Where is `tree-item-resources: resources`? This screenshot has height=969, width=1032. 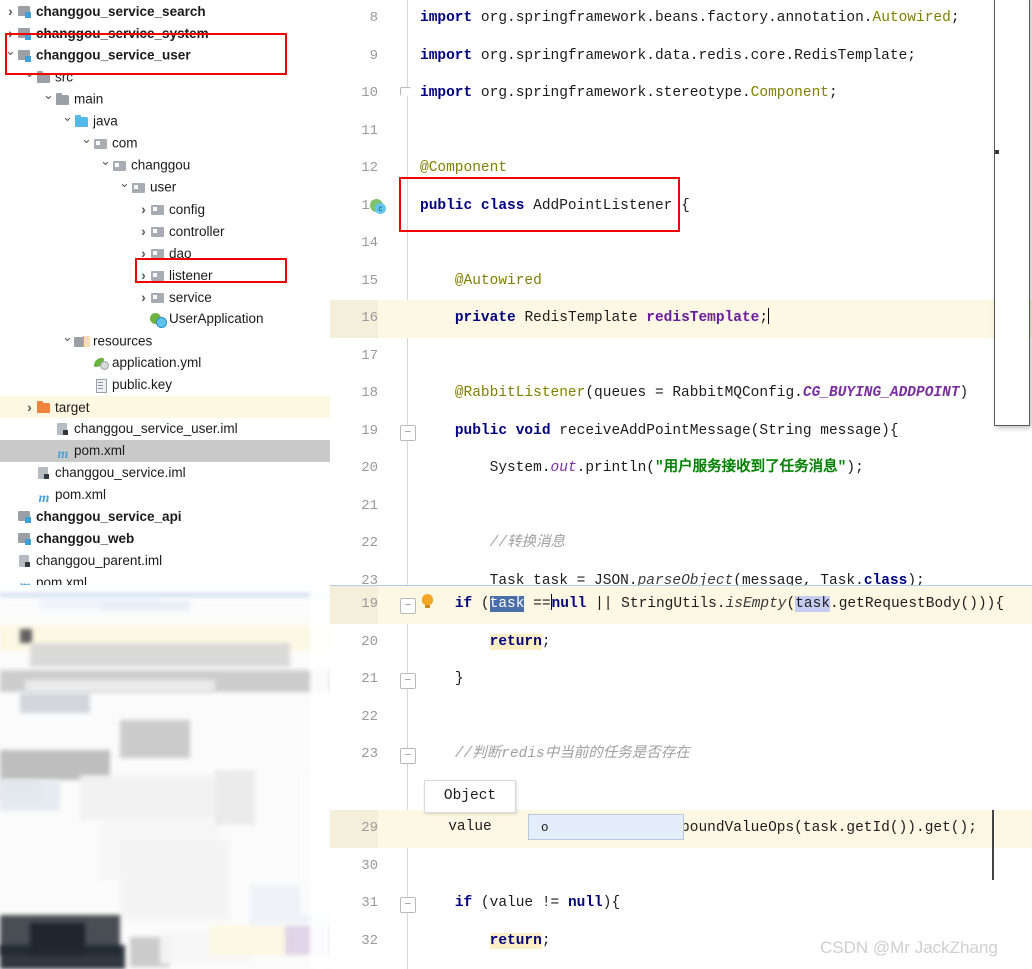 tree-item-resources: resources is located at coordinates (165, 341).